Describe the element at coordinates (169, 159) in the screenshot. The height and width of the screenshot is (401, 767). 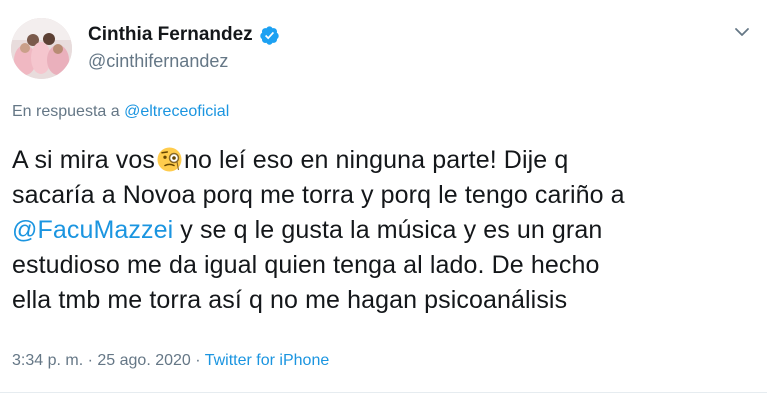
I see `face-with-monocle-icon` at that location.